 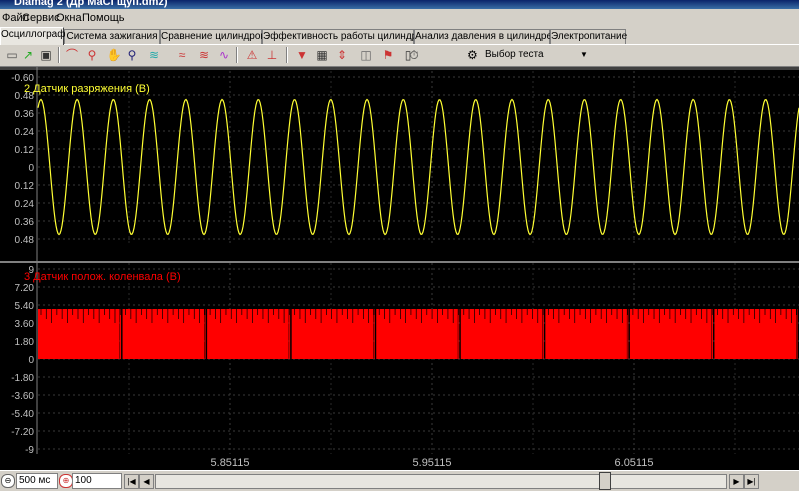 I want to click on channel-add-icon: ≋, so click(x=154, y=55).